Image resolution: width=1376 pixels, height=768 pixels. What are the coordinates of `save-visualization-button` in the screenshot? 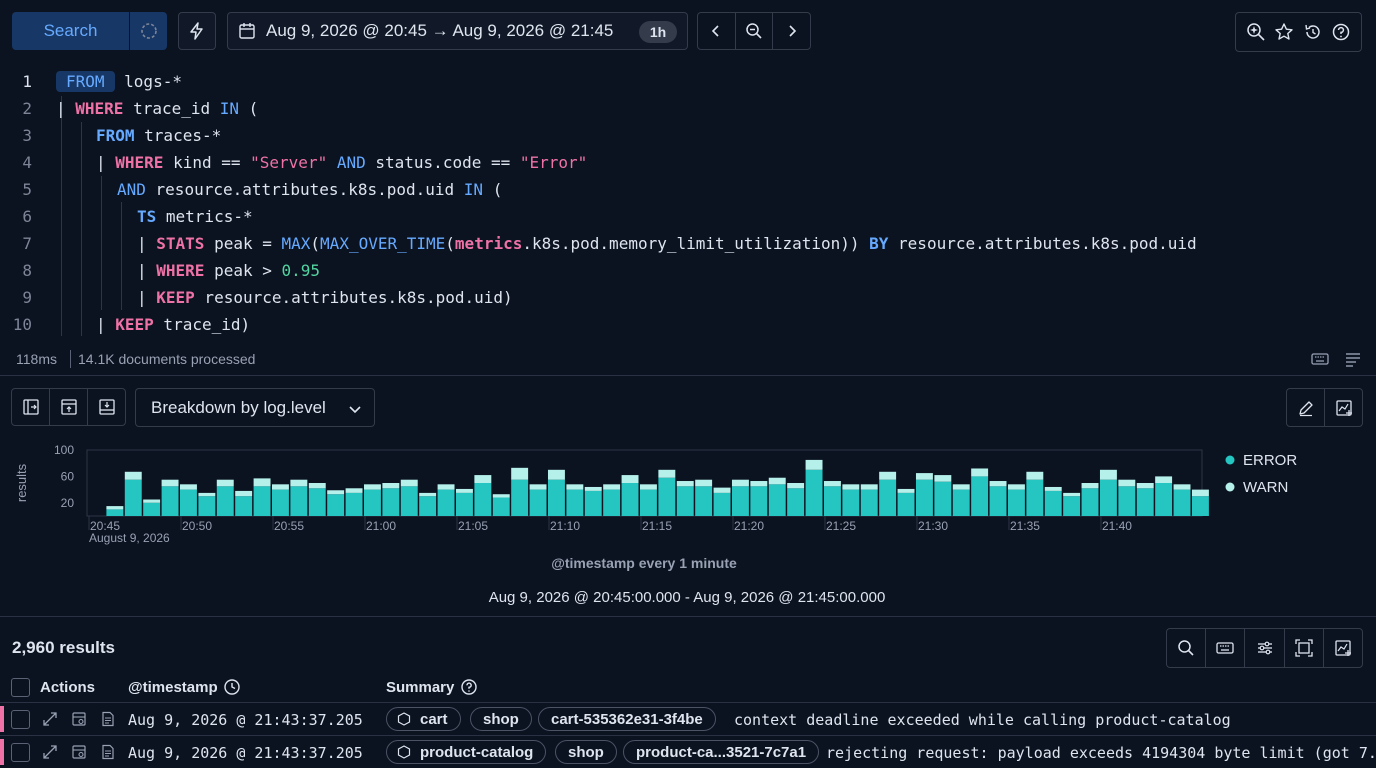 It's located at (1343, 407).